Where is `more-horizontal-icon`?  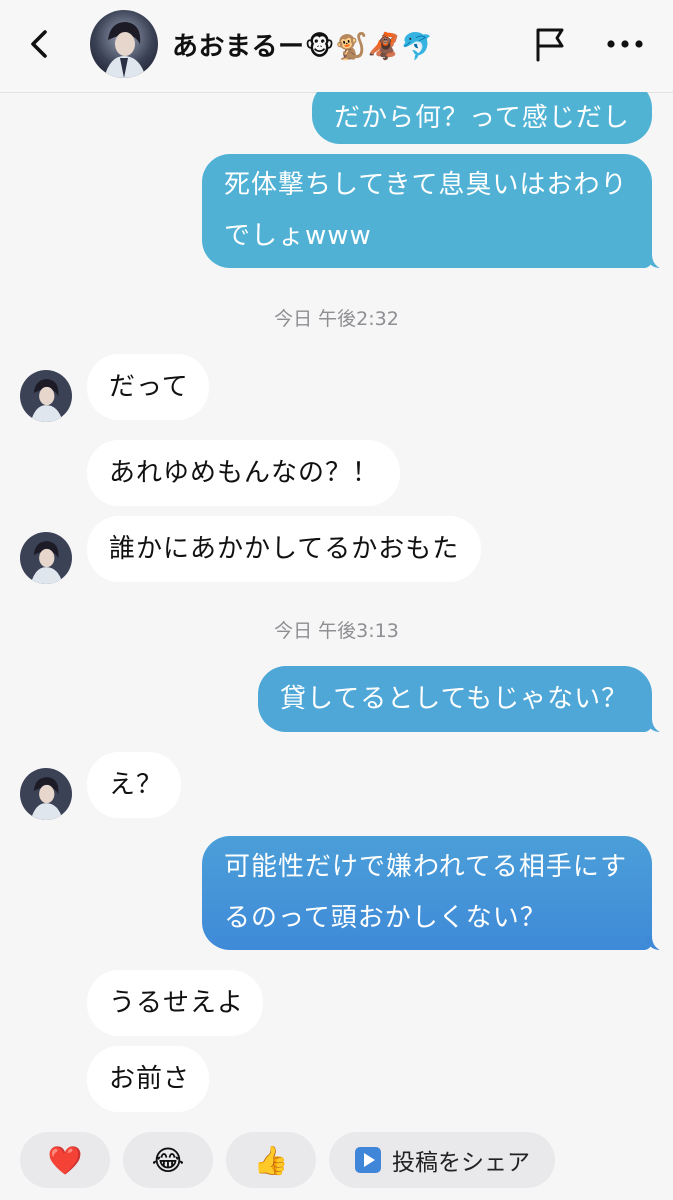
more-horizontal-icon is located at coordinates (625, 44).